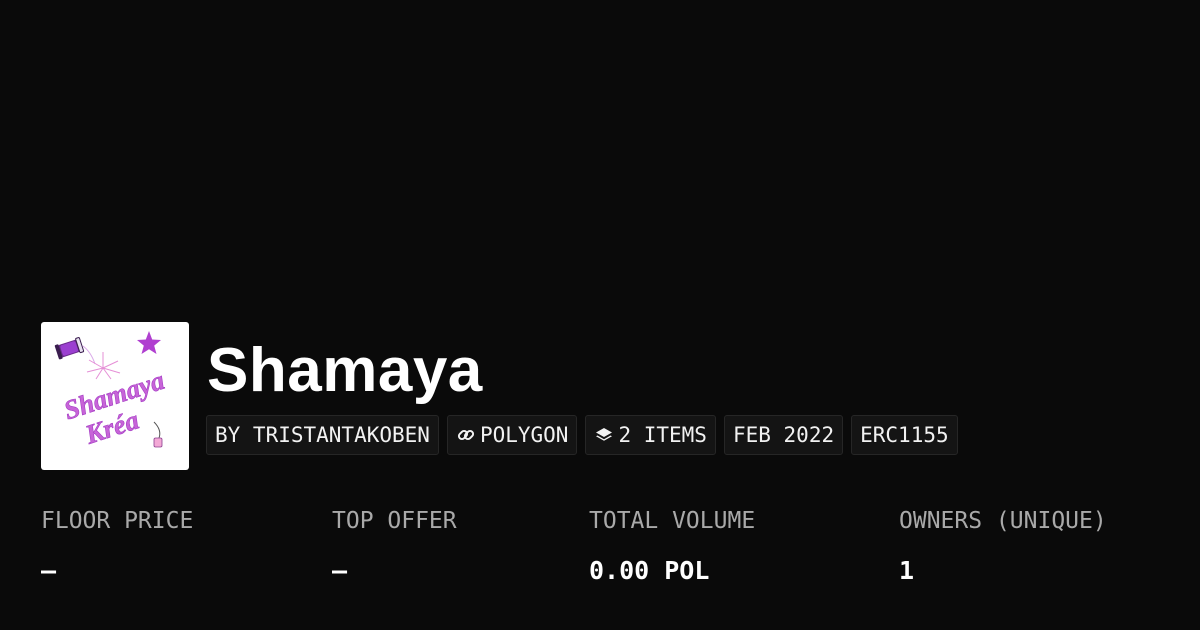 Image resolution: width=1200 pixels, height=630 pixels. Describe the element at coordinates (604, 435) in the screenshot. I see `layers-icon` at that location.